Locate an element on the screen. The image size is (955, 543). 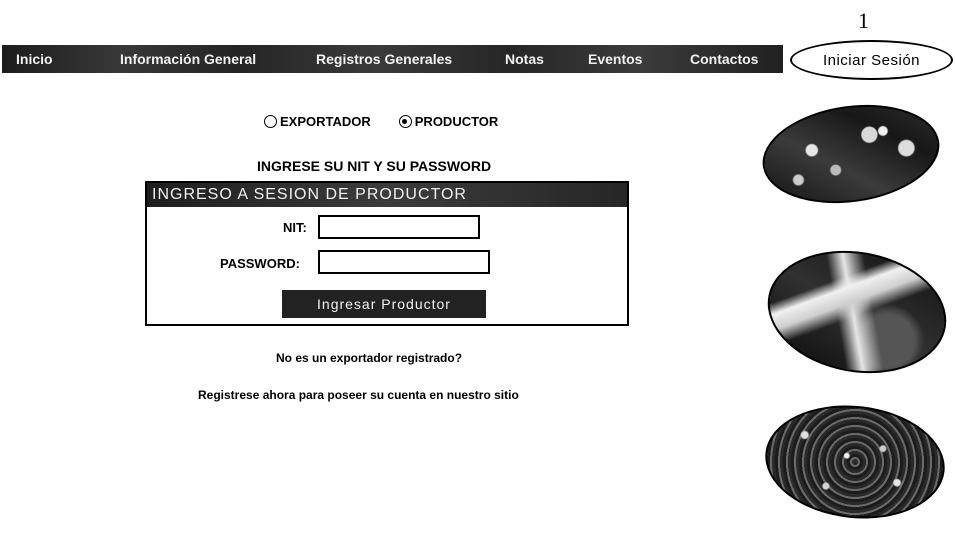
radio-exportador-label: EXPORTADOR is located at coordinates (325, 121).